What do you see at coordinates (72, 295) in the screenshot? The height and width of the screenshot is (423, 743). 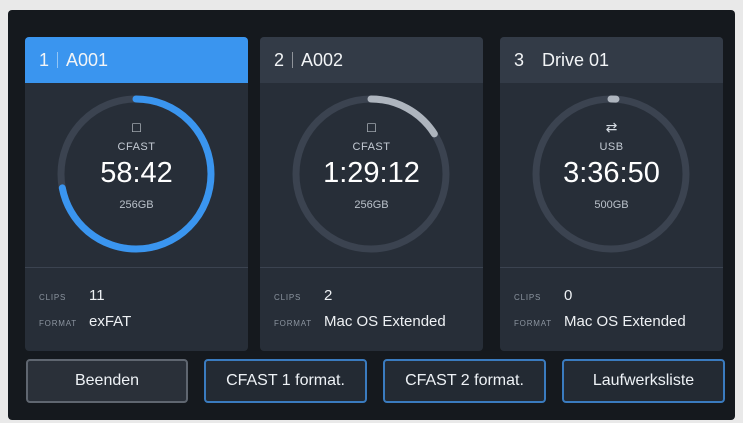 I see `clips-row: CLIPS 11` at bounding box center [72, 295].